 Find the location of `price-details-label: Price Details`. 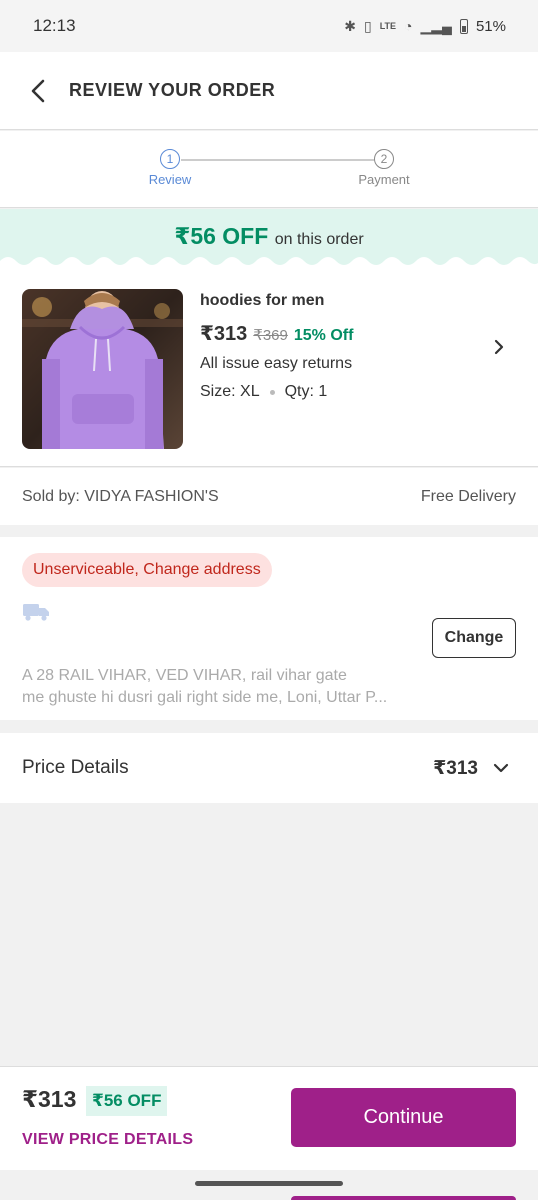

price-details-label: Price Details is located at coordinates (75, 767).